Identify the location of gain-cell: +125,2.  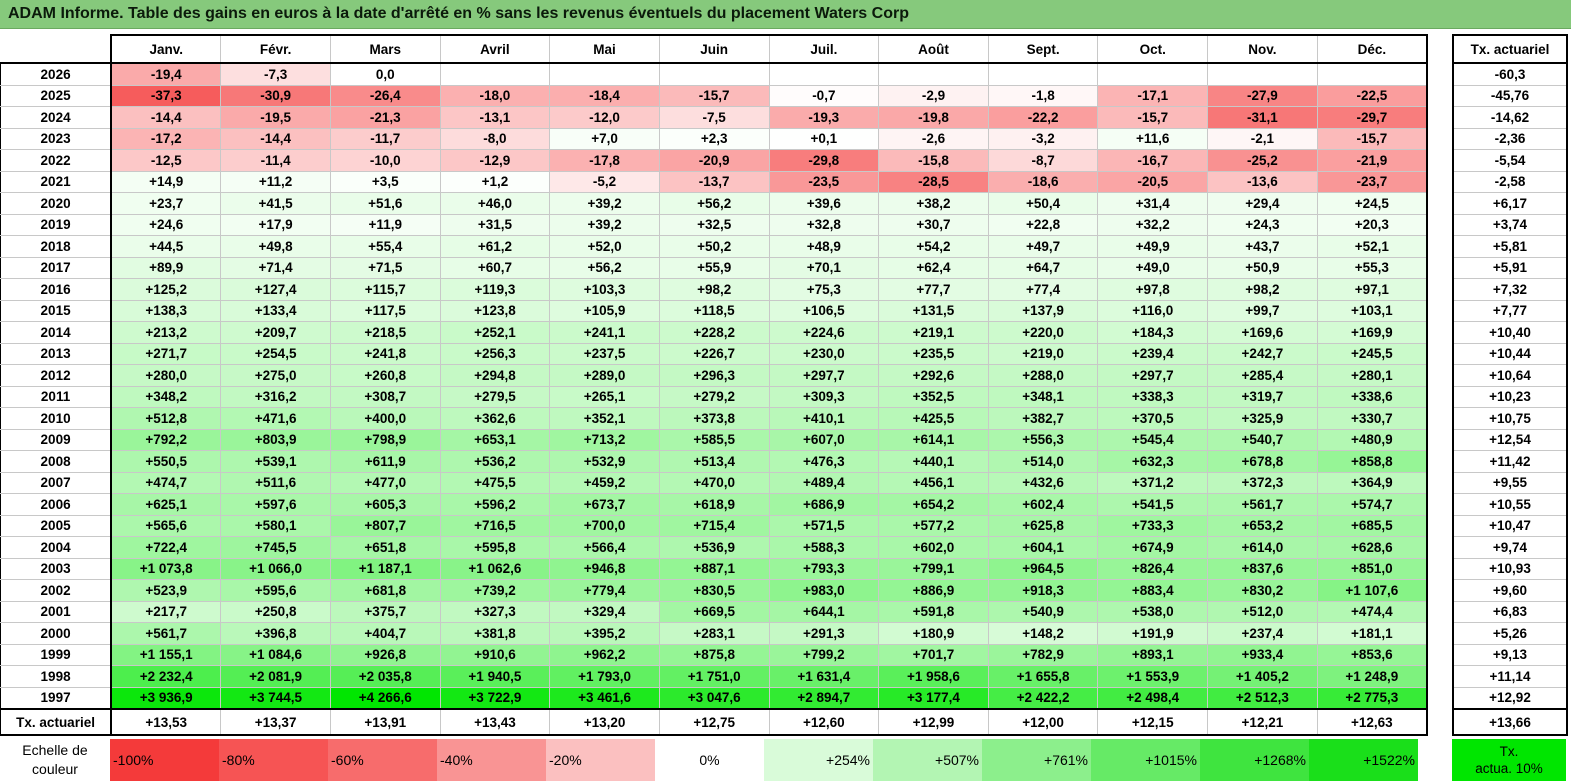
(166, 289).